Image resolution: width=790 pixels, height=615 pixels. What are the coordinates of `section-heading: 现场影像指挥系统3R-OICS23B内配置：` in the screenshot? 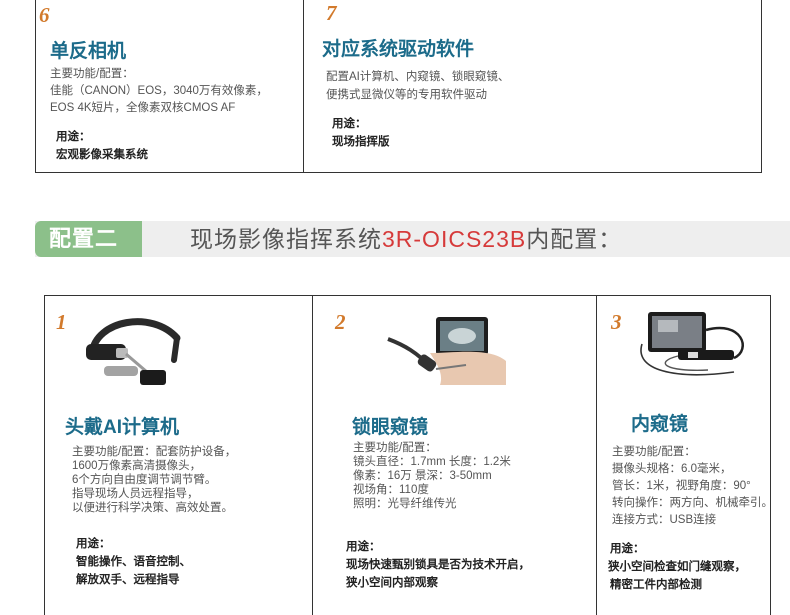 It's located at (406, 239).